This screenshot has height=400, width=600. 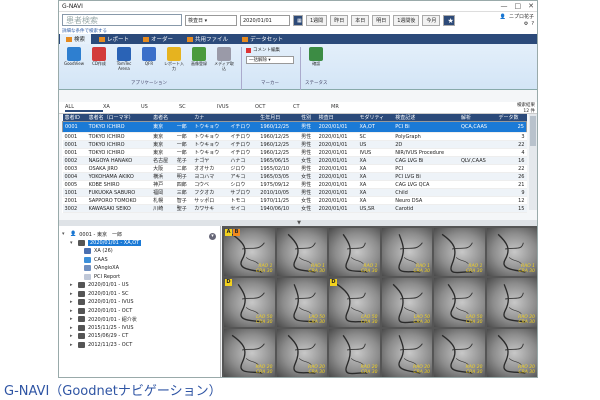 What do you see at coordinates (270, 60) in the screenshot?
I see `marker-clear-select: 一括解除 ▾` at bounding box center [270, 60].